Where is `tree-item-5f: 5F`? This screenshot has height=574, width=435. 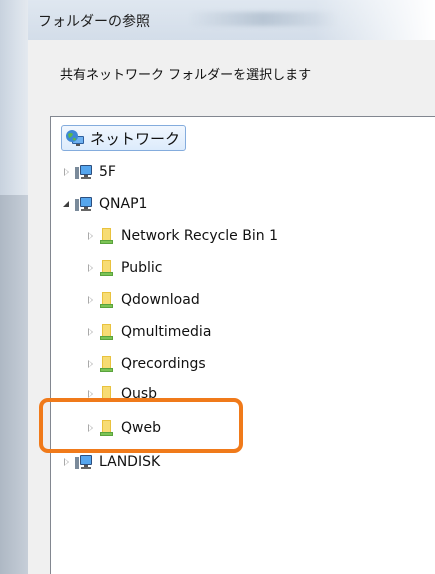 tree-item-5f: 5F is located at coordinates (88, 172).